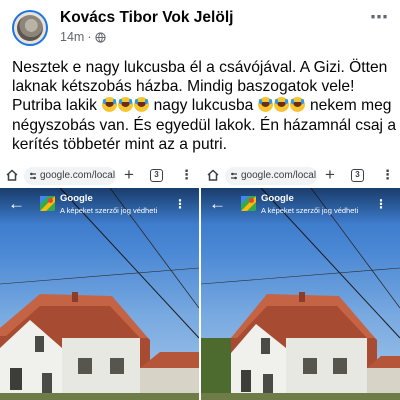 This screenshot has width=400, height=400. I want to click on author-name: Kovács Tibor Vok Jelölj, so click(146, 18).